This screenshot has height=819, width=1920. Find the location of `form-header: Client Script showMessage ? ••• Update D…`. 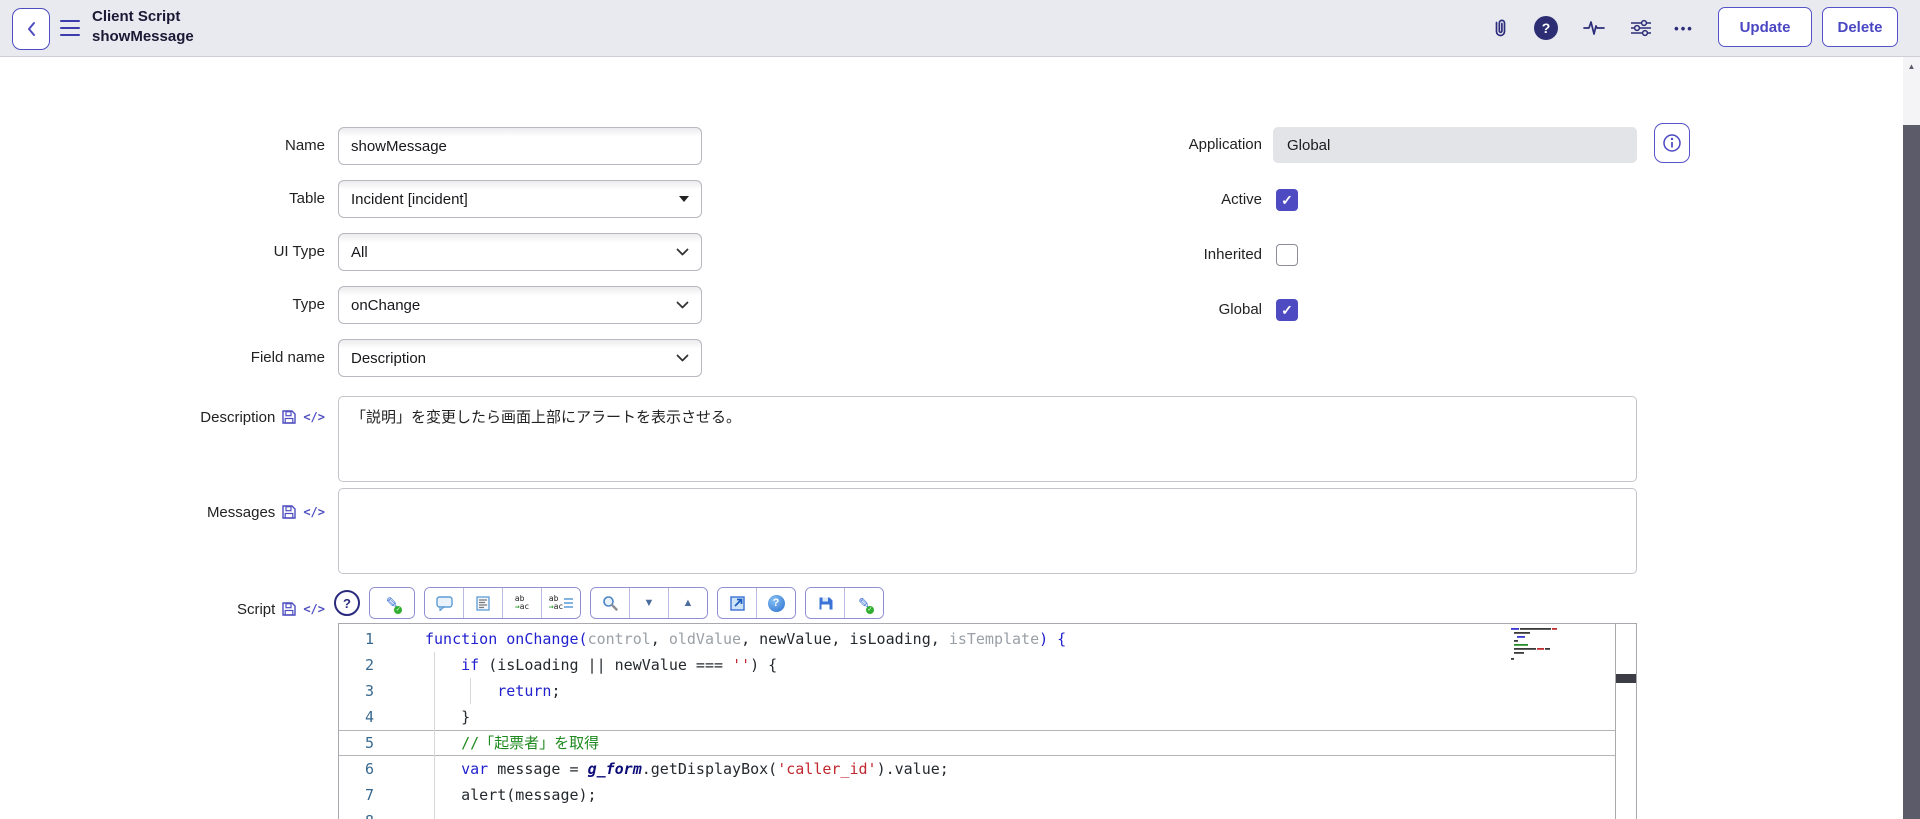

form-header: Client Script showMessage ? ••• Update D… is located at coordinates (960, 28).